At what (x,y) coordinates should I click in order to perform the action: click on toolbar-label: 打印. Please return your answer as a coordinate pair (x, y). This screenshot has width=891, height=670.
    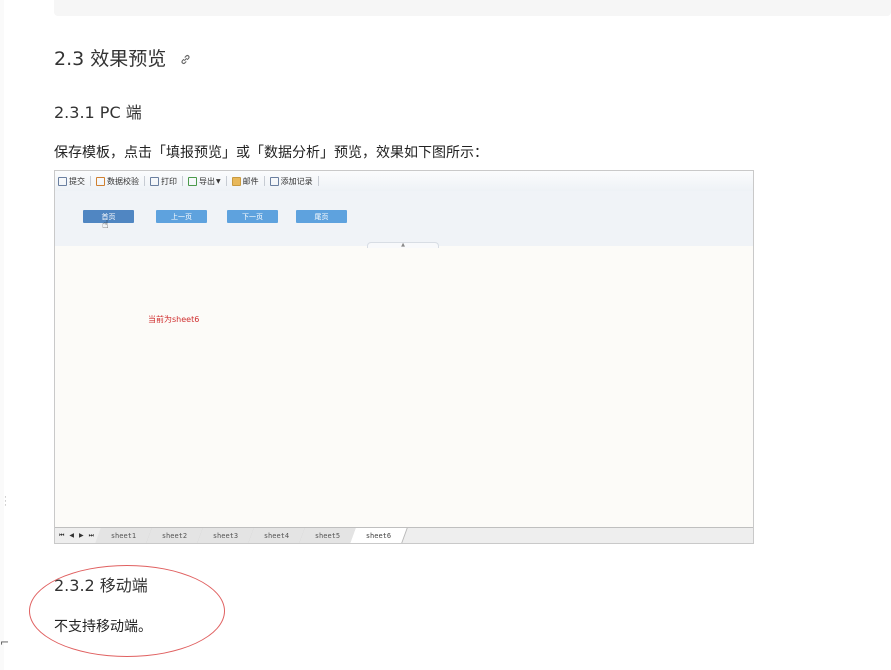
    Looking at the image, I should click on (169, 181).